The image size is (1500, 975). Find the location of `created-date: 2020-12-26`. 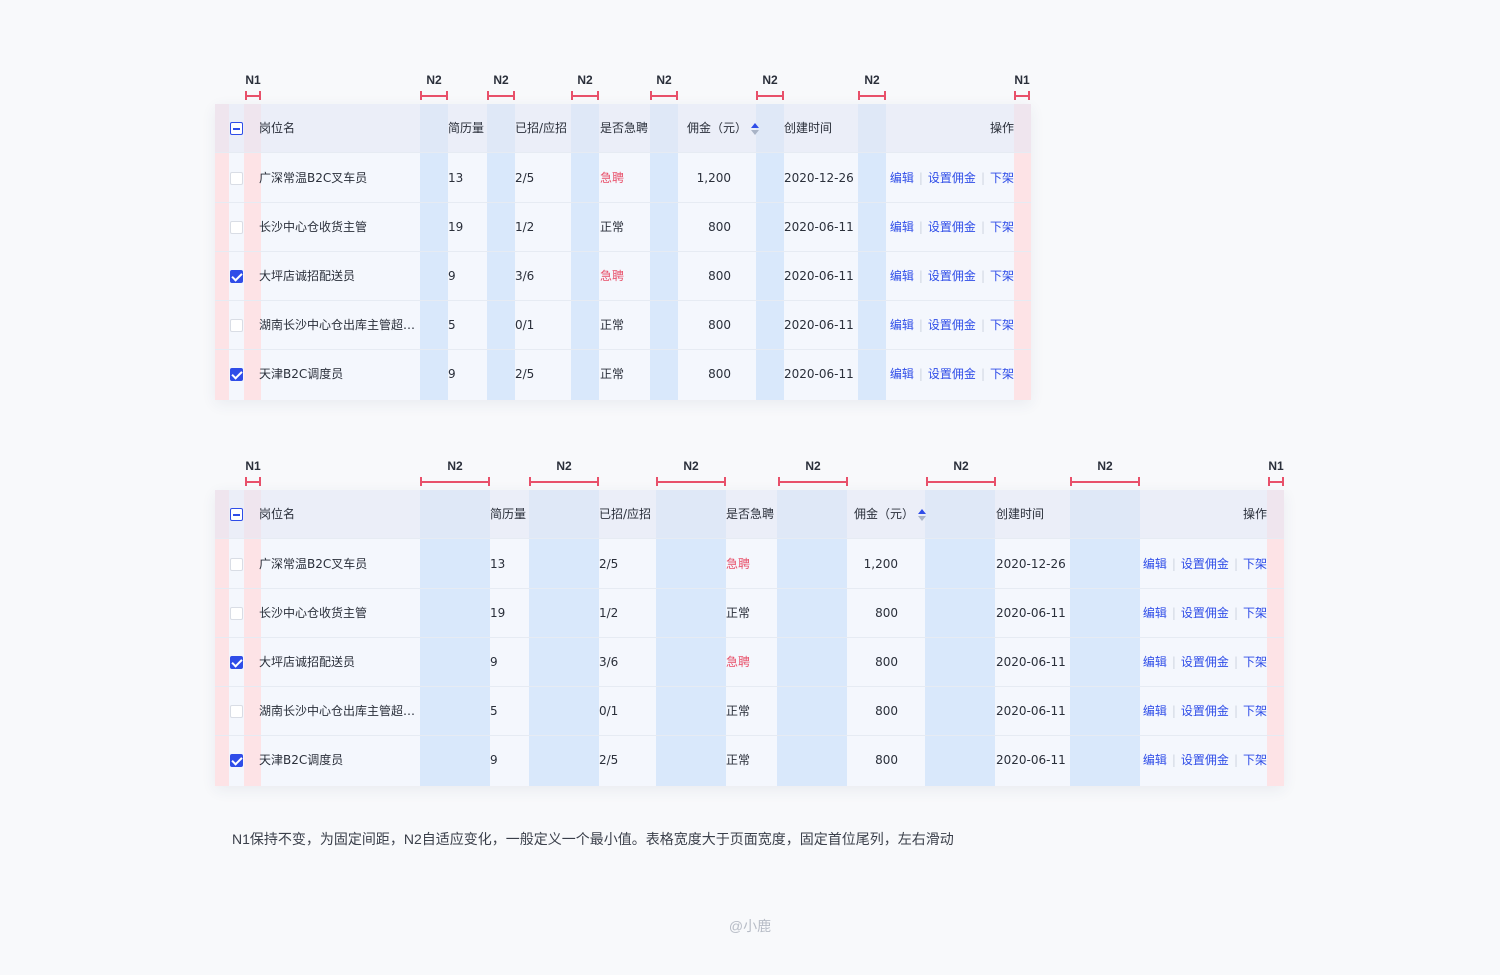

created-date: 2020-12-26 is located at coordinates (819, 178).